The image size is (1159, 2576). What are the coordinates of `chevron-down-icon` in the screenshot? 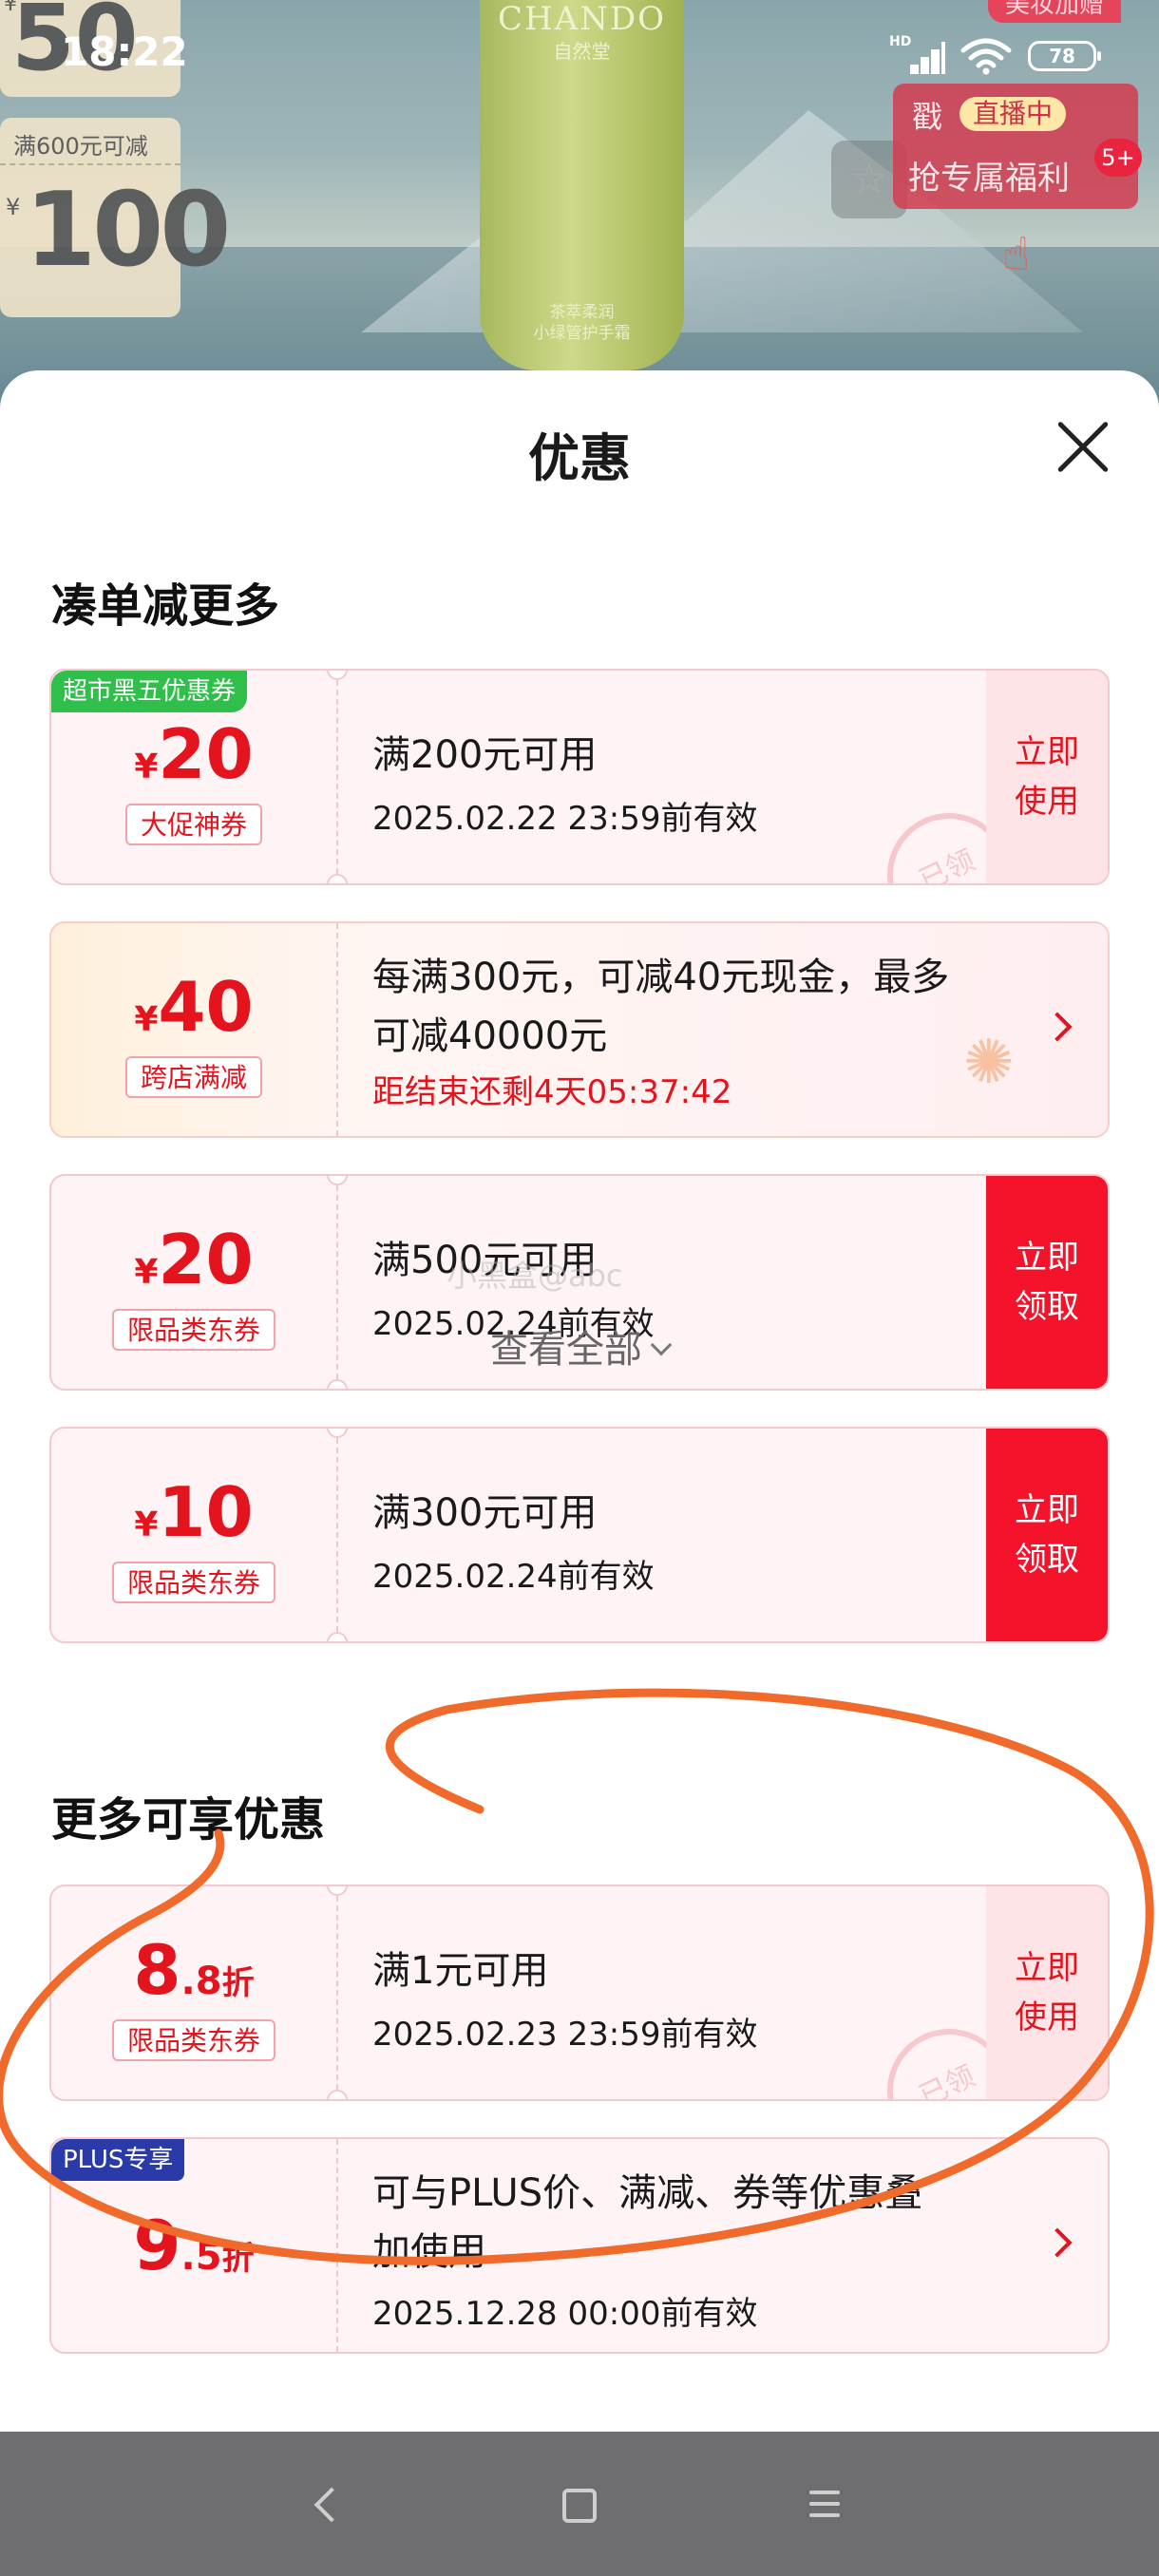 It's located at (661, 1345).